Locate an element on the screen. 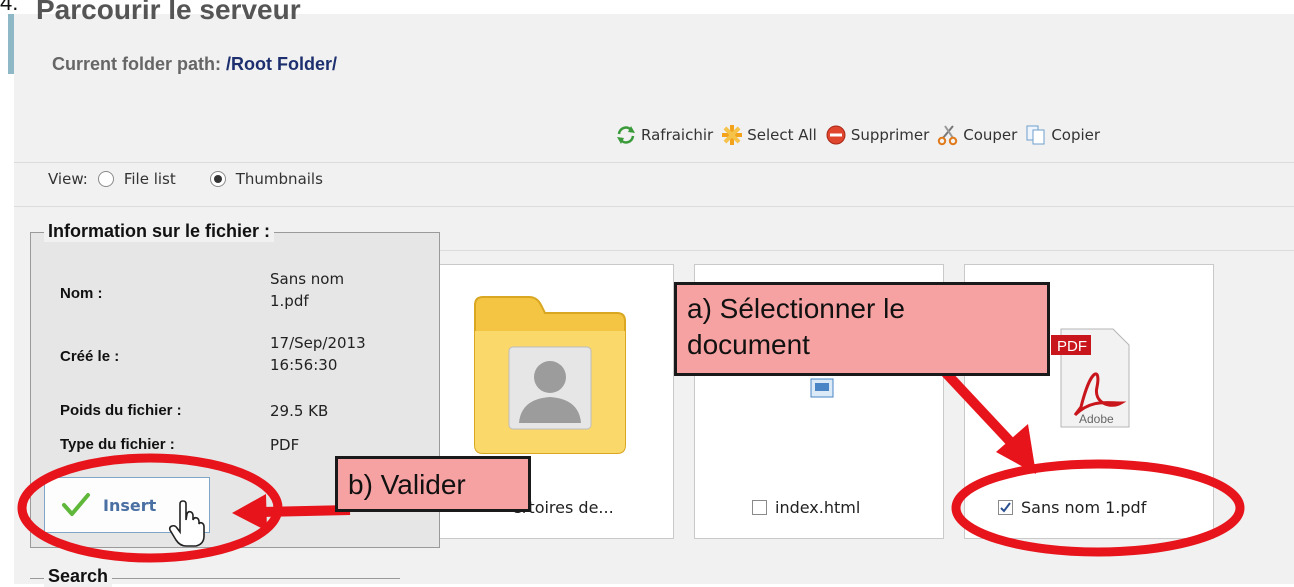 The height and width of the screenshot is (587, 1294). arrow-to-pdf is located at coordinates (981, 411).